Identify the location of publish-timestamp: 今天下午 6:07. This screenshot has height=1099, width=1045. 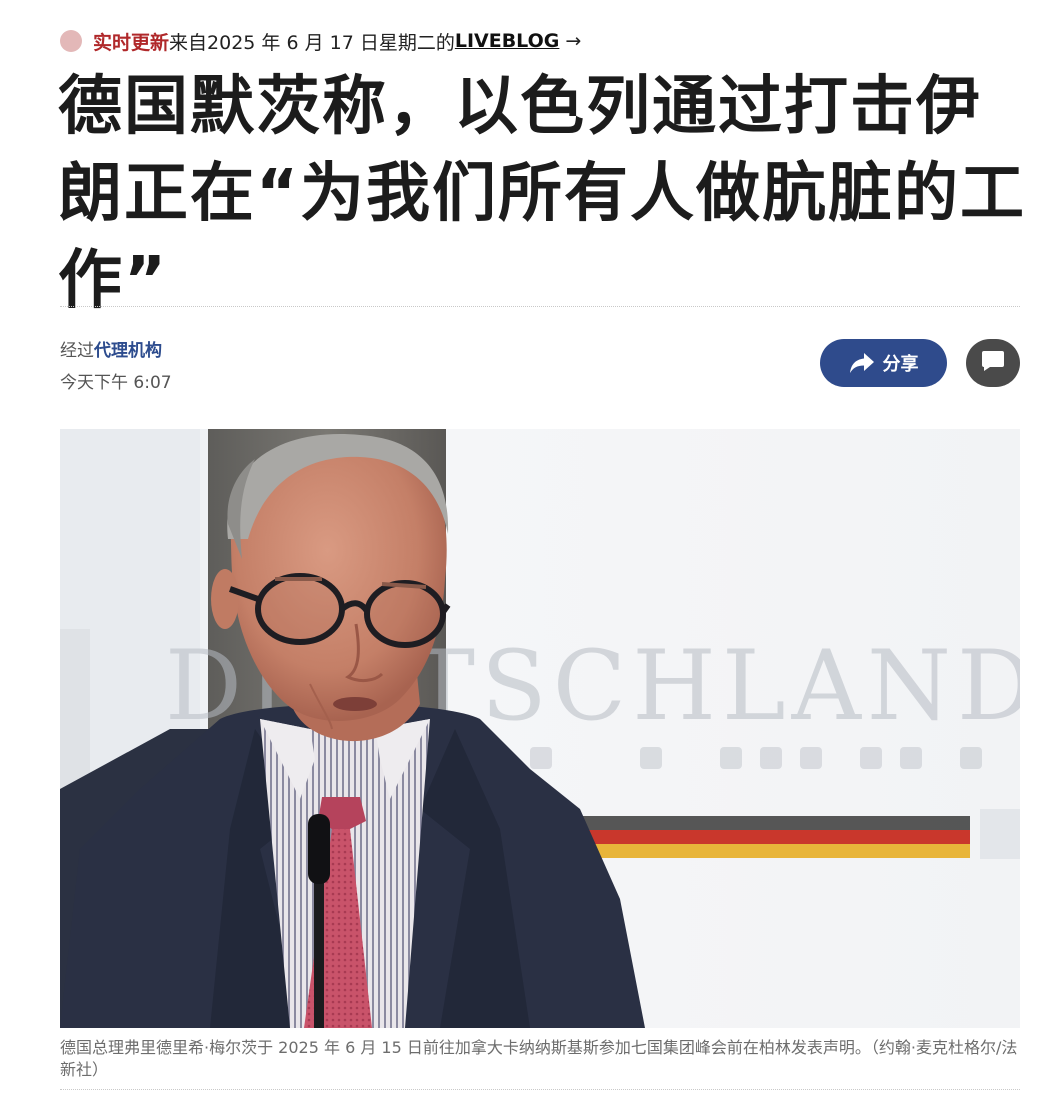
(116, 383).